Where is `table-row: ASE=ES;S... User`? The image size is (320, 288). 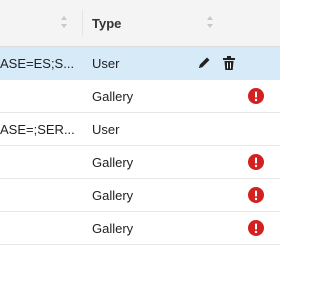 table-row: ASE=ES;S... User is located at coordinates (140, 63).